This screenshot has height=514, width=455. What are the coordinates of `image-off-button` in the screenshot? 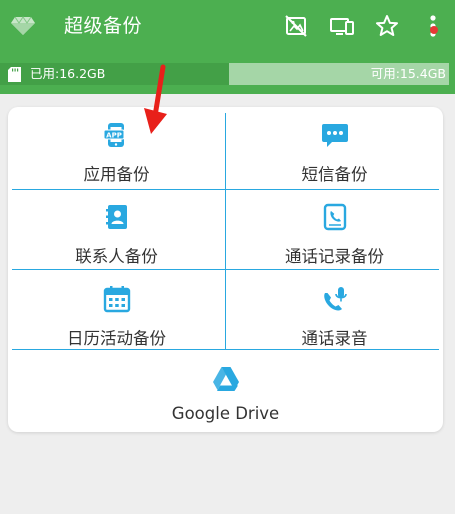 It's located at (296, 26).